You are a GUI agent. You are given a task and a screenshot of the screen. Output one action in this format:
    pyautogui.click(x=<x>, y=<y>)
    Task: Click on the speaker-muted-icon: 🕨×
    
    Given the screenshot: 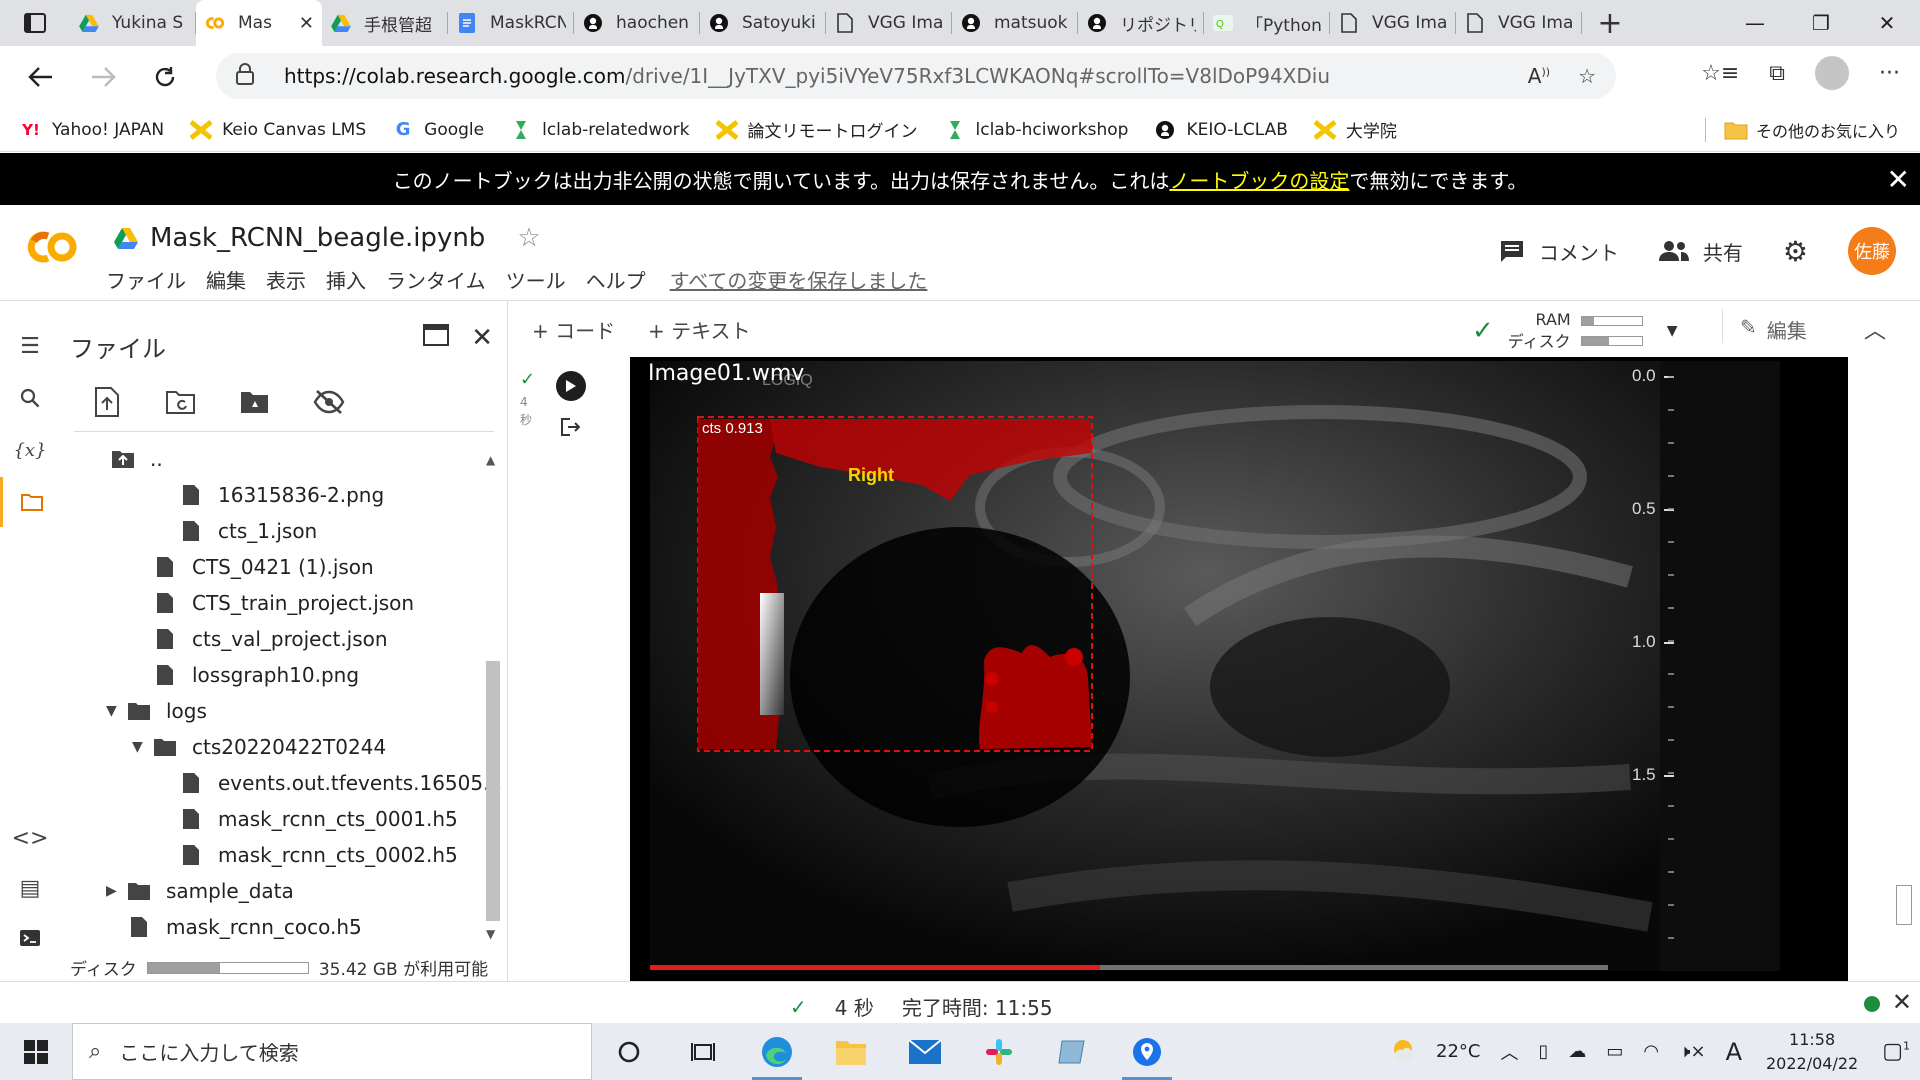 What is the action you would take?
    pyautogui.click(x=1692, y=1051)
    